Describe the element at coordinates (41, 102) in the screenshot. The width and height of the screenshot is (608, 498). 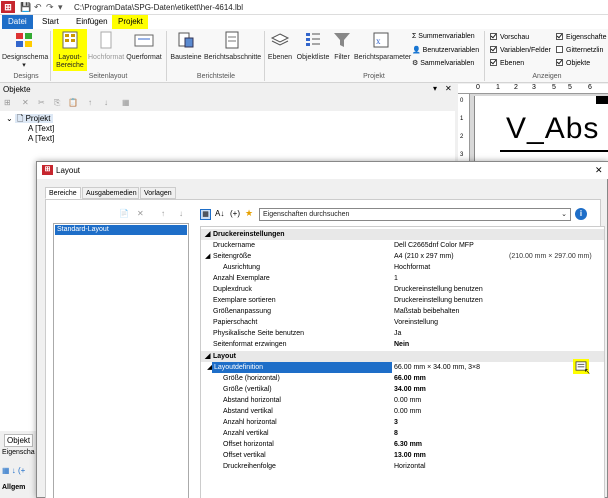
I see `cut-icon: ✂` at that location.